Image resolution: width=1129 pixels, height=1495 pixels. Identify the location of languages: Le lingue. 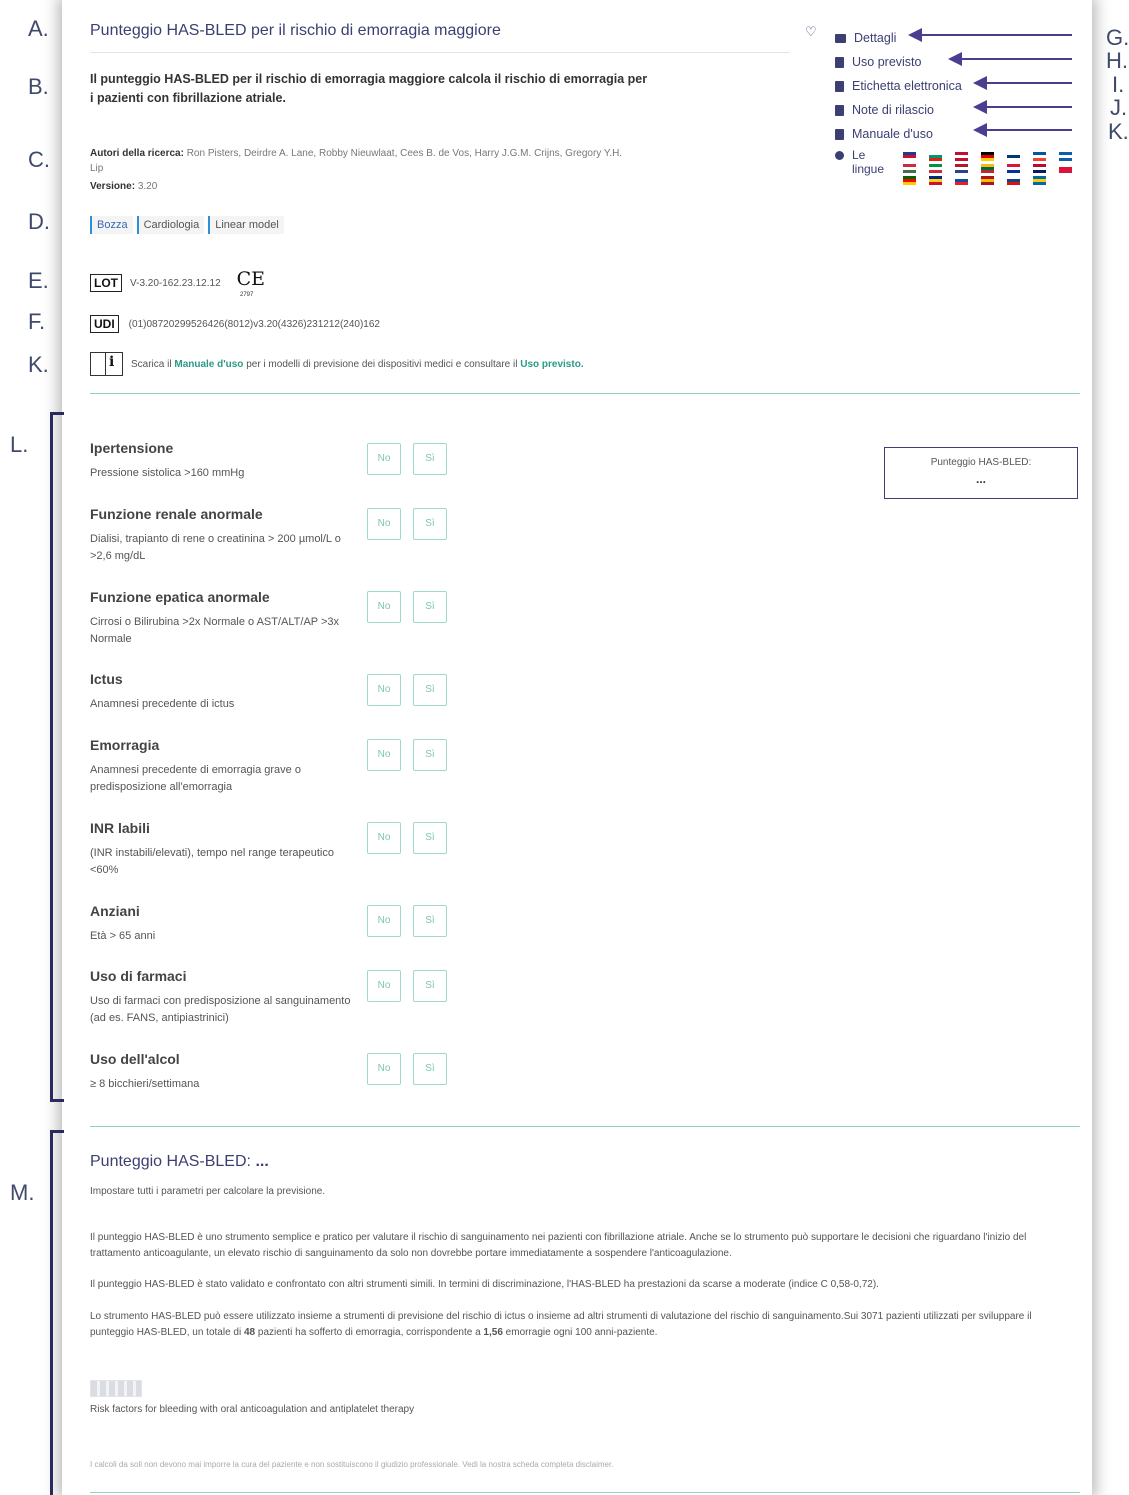
(859, 162).